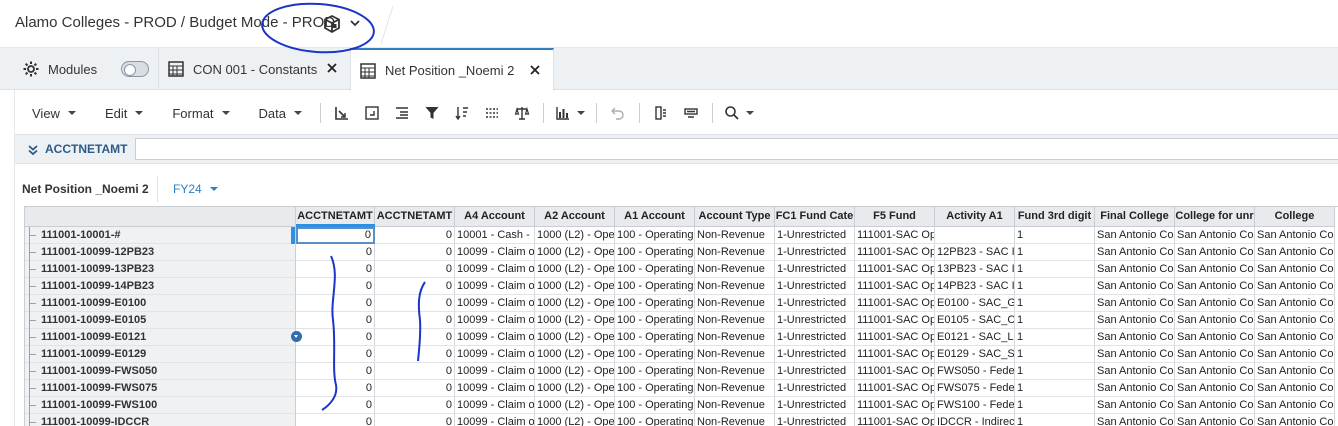  What do you see at coordinates (1215, 217) in the screenshot?
I see `column-header: College for unr` at bounding box center [1215, 217].